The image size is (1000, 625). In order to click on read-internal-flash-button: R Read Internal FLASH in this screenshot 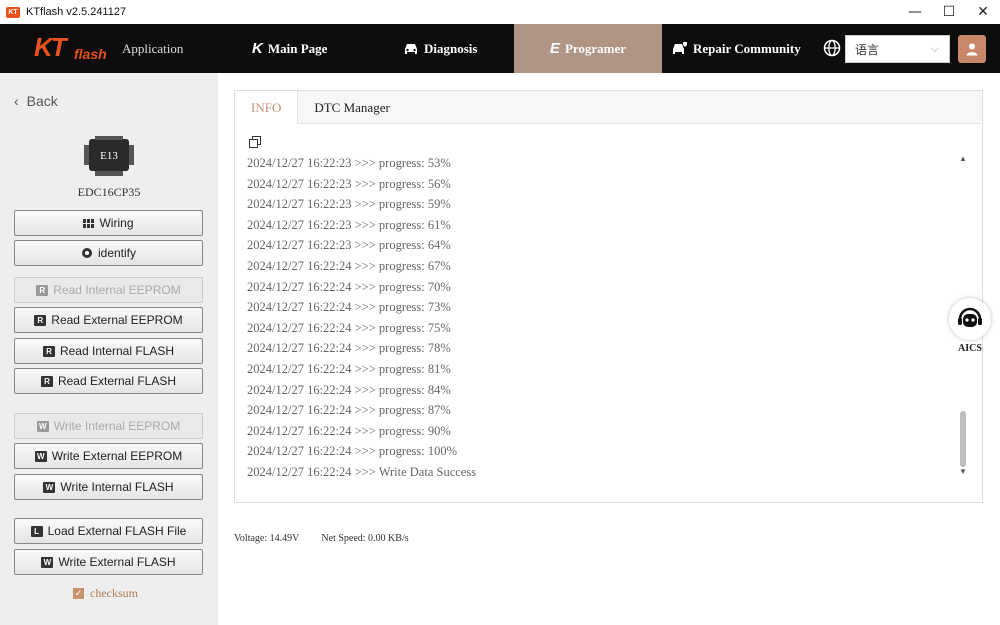, I will do `click(108, 351)`.